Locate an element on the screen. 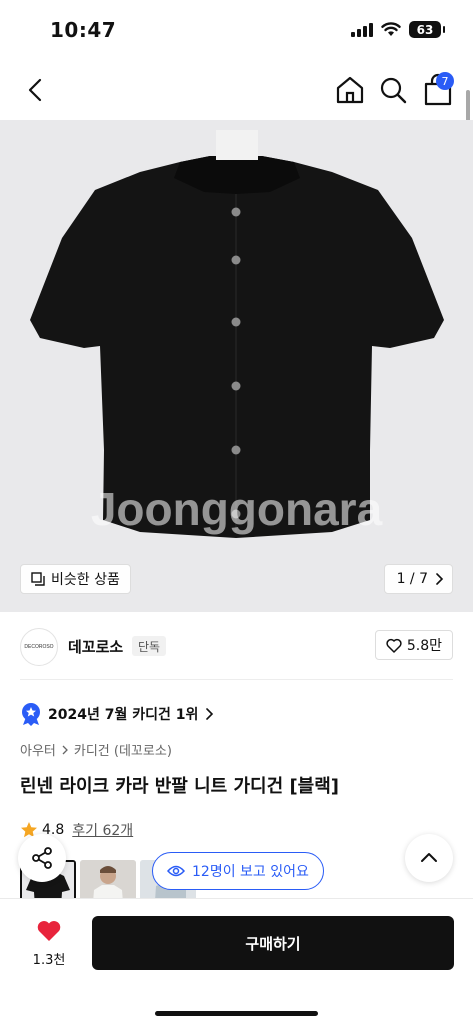 This screenshot has width=473, height=1024. brand-like-button: 5.8만 is located at coordinates (413, 645).